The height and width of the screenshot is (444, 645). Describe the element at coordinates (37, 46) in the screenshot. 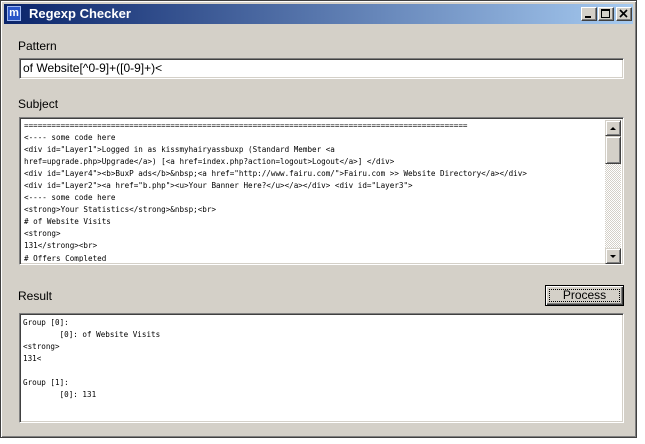

I see `pattern-label: Pattern` at that location.